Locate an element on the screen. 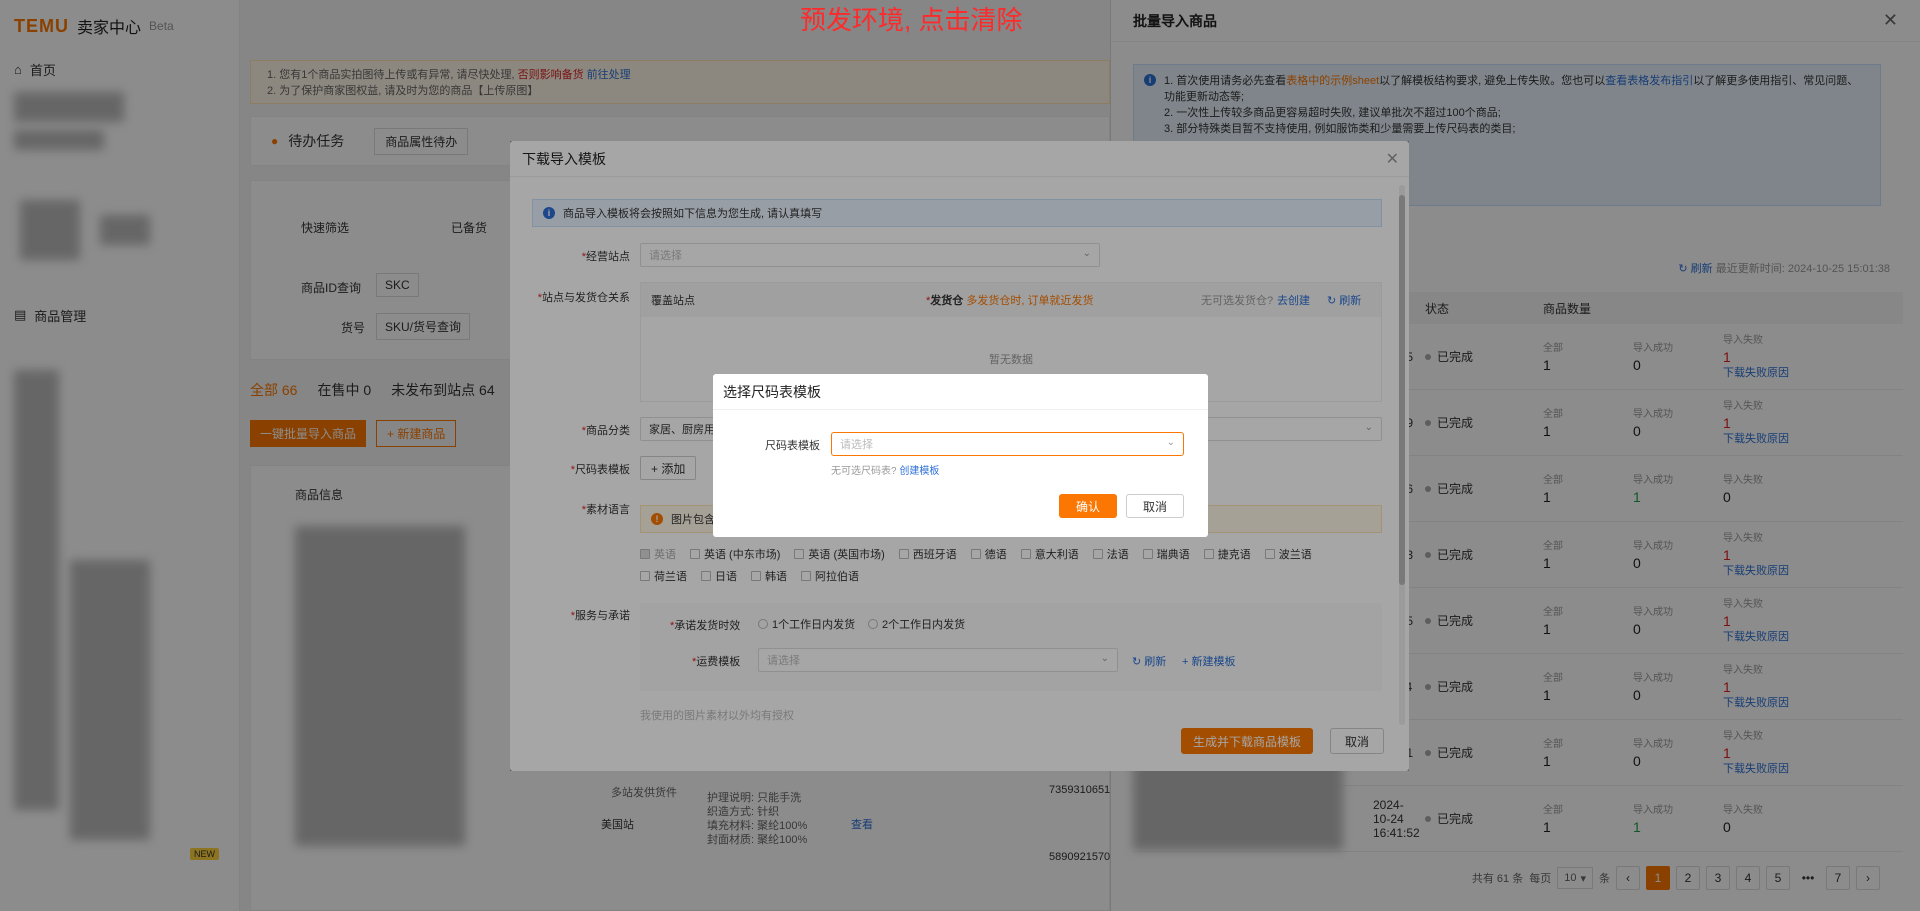  size-chart-modal: 选择尺码表模板 尺码表模板 请选择 ⌄ 无可选尺码表? 创建模板 确认 取消 is located at coordinates (960, 455).